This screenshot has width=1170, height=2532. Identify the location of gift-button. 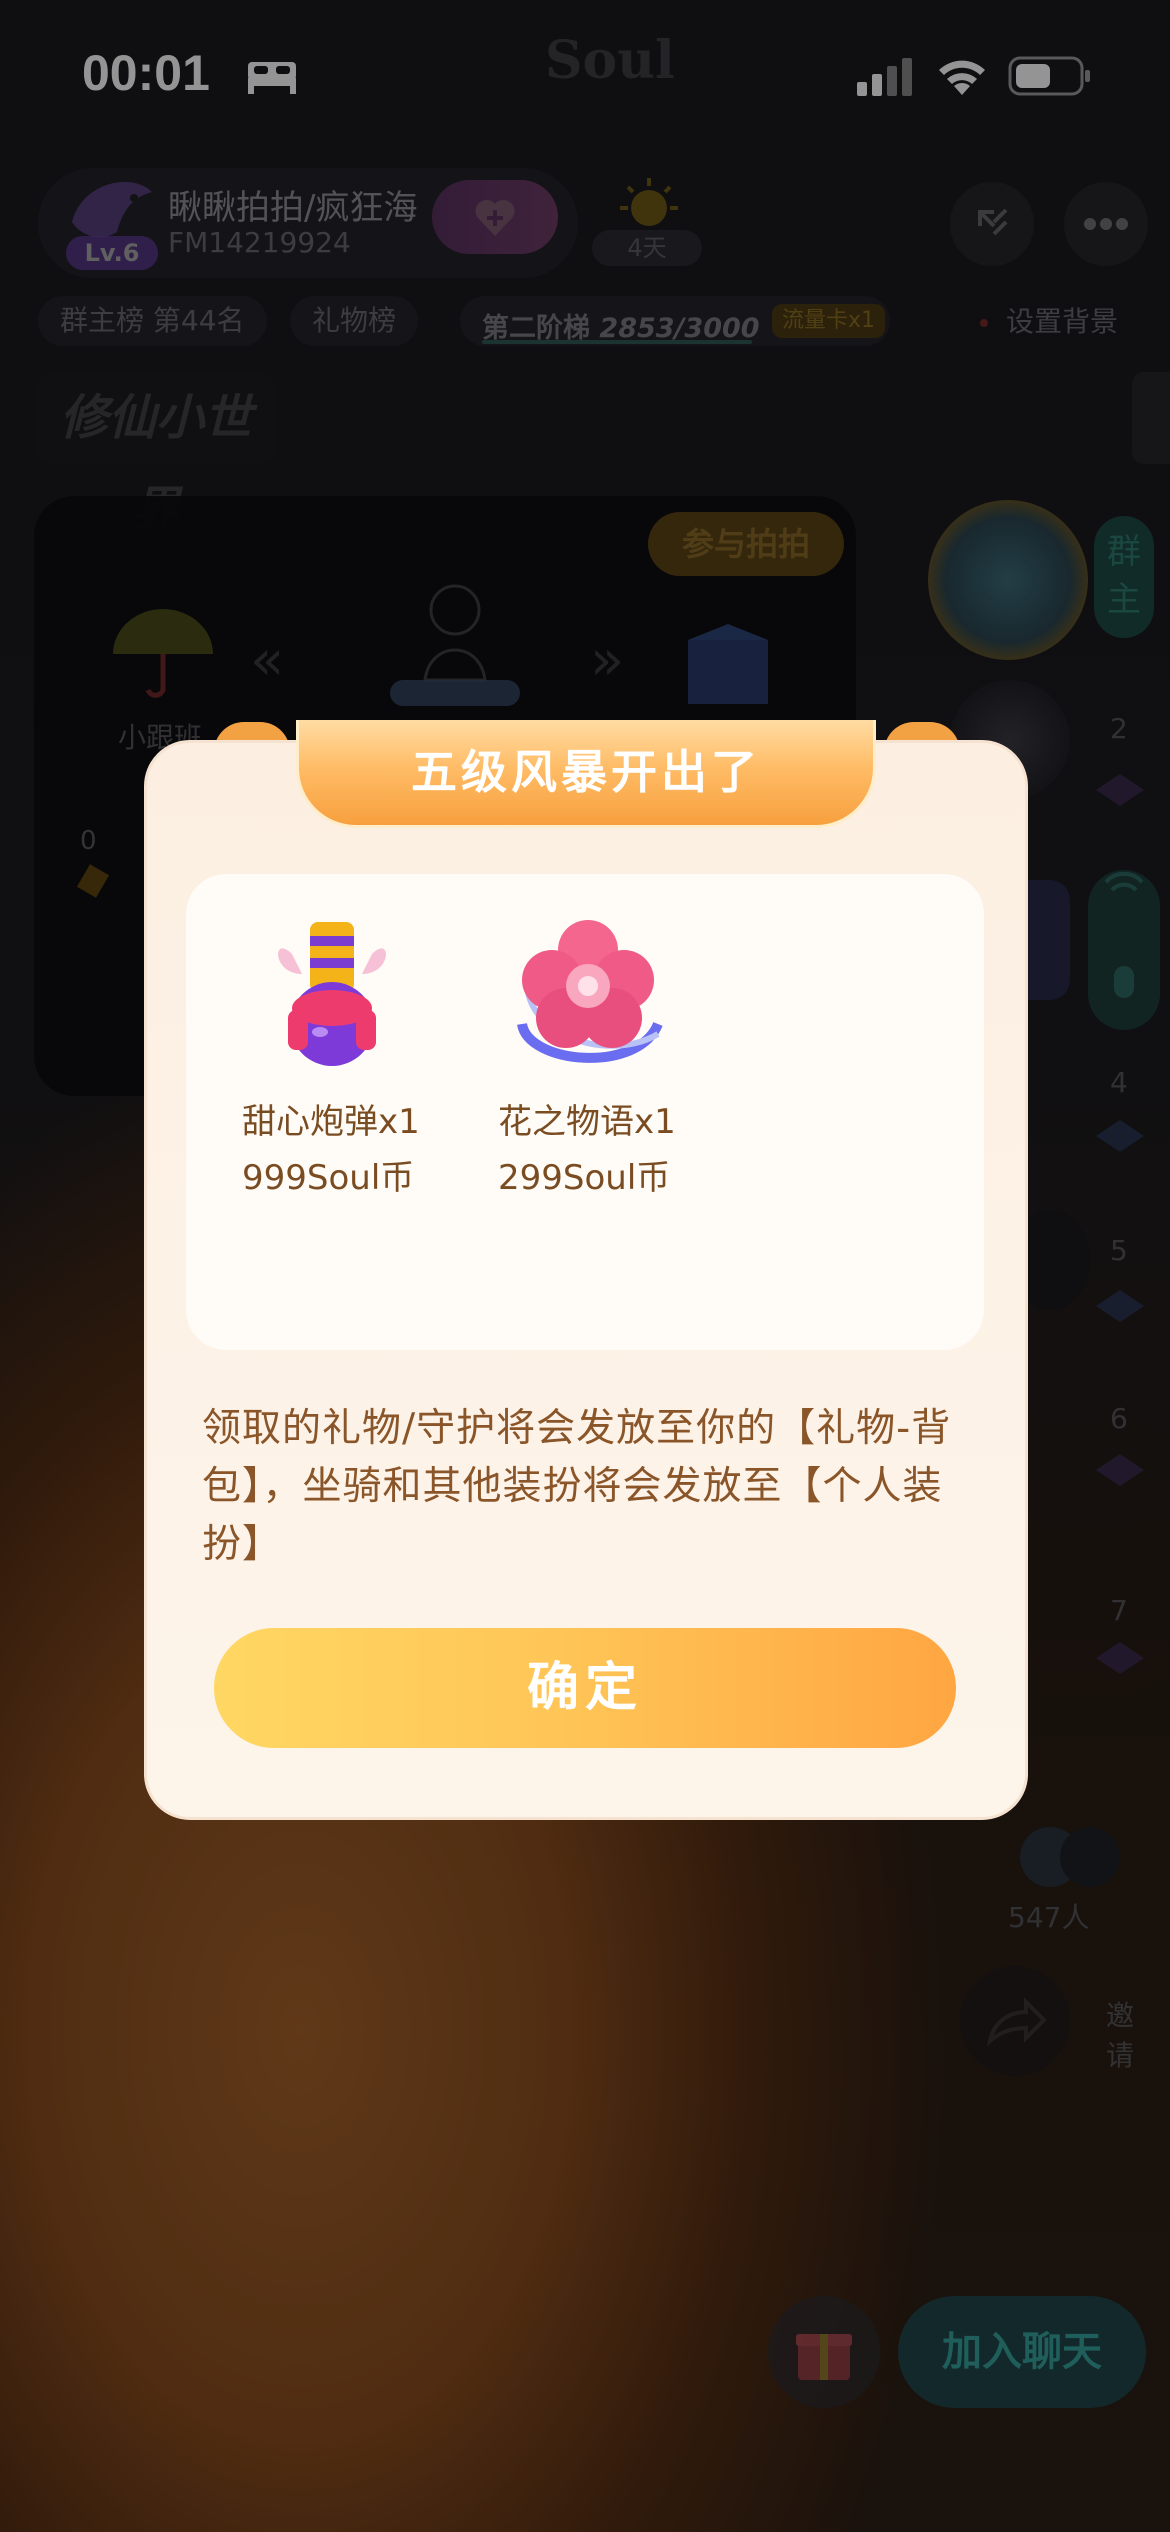
(824, 2352).